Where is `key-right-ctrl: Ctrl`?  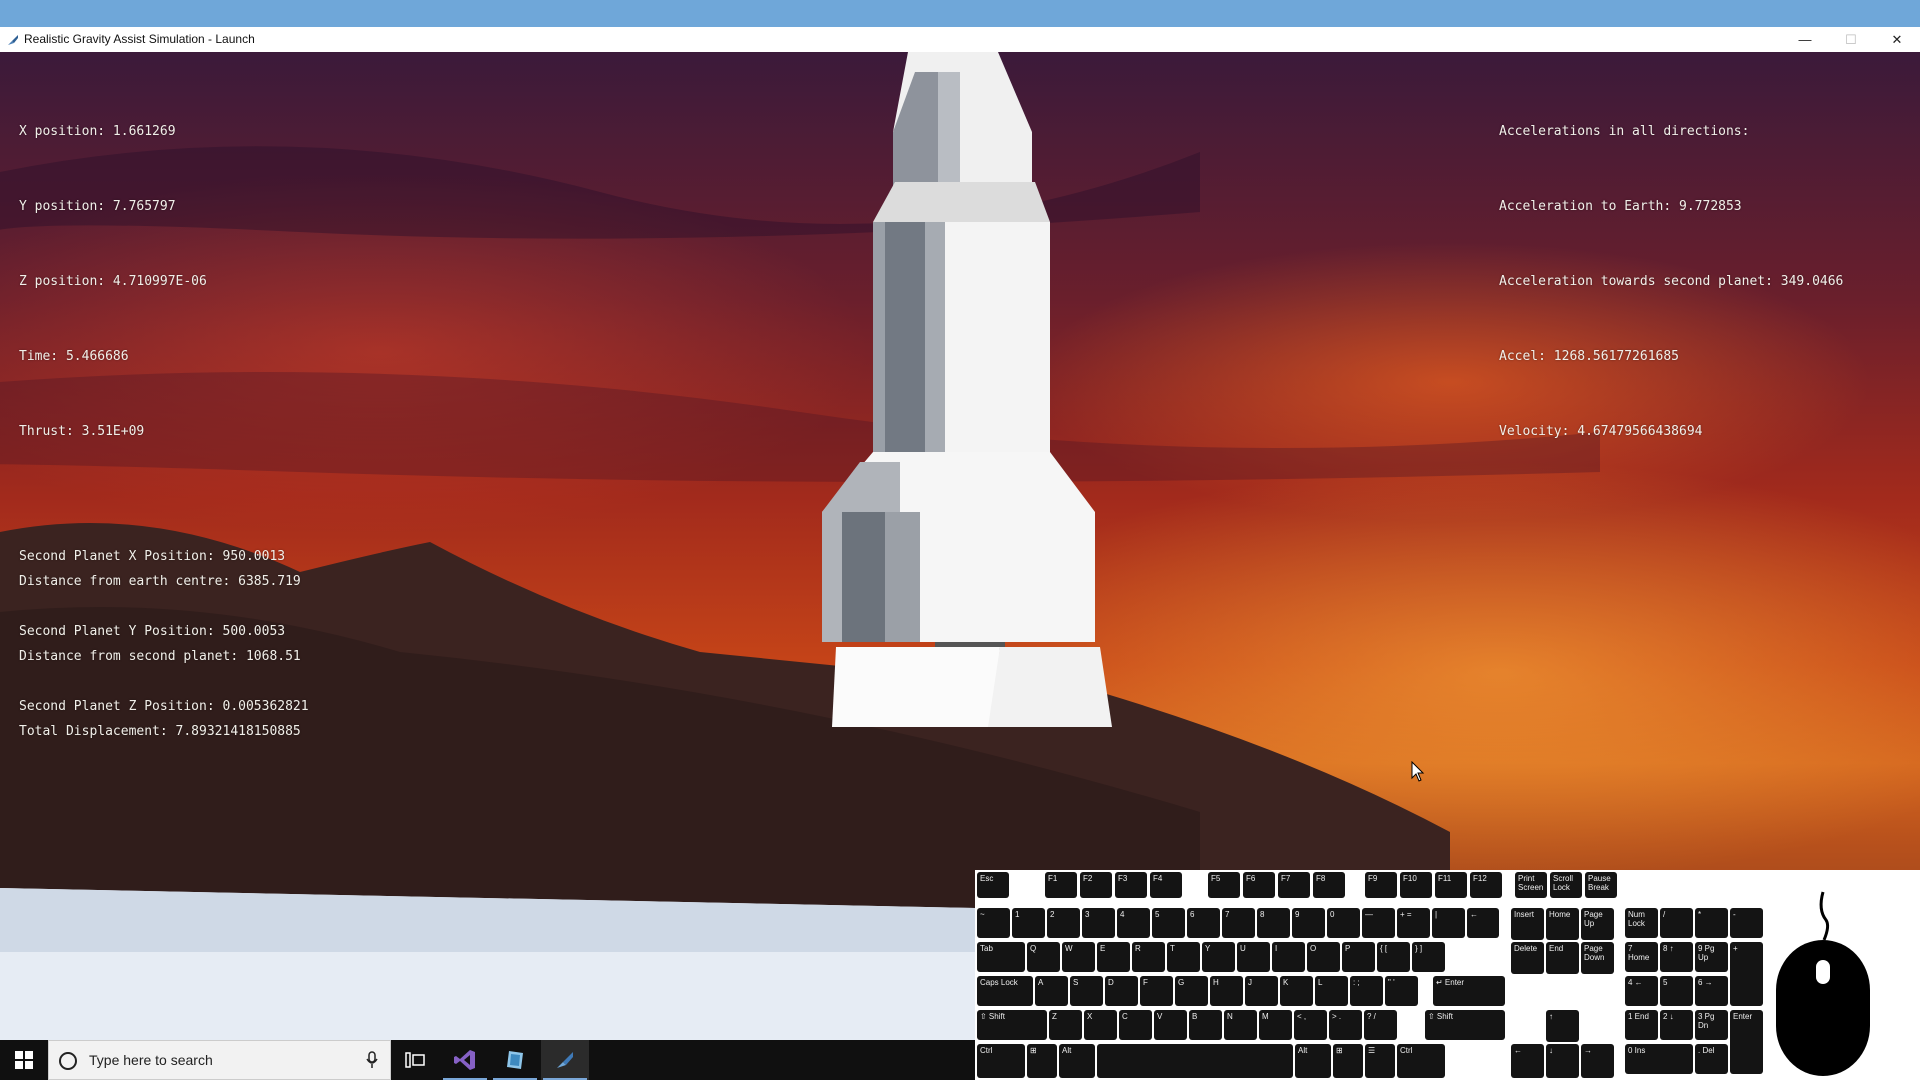
key-right-ctrl: Ctrl is located at coordinates (1421, 1061).